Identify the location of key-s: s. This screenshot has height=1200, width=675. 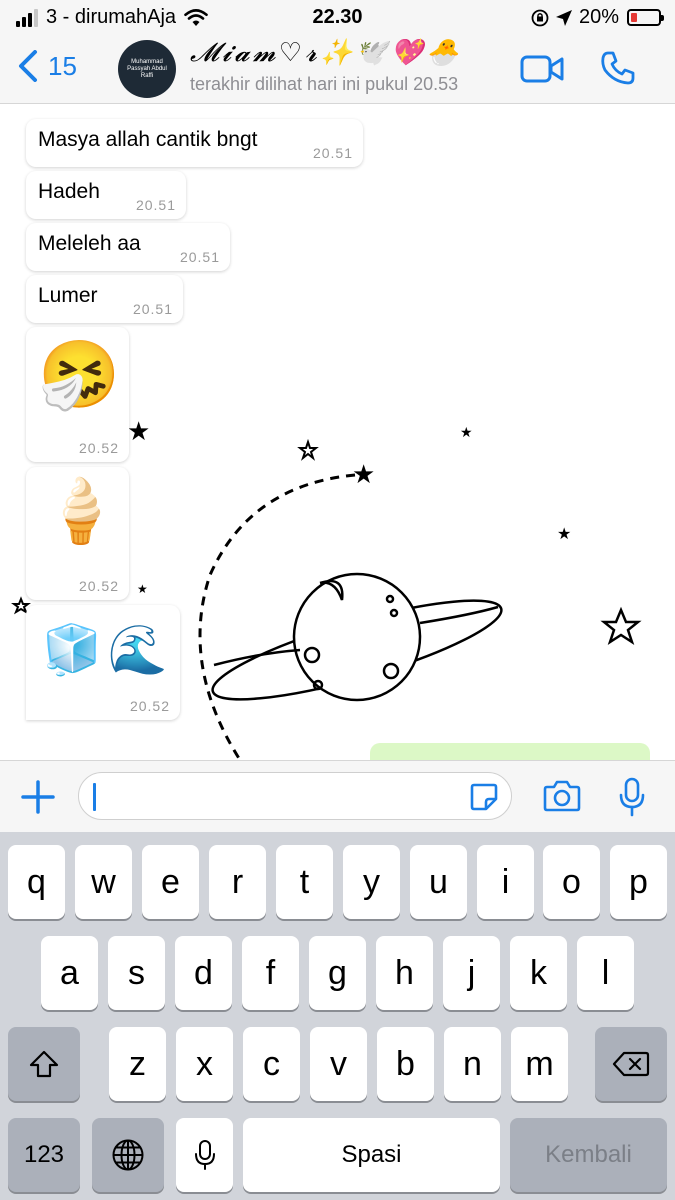
(136, 973).